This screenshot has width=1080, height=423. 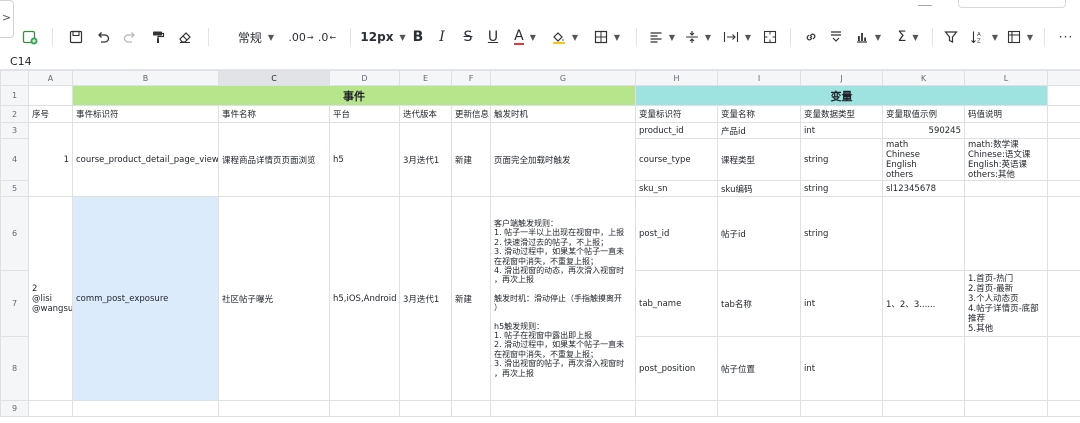 What do you see at coordinates (1006, 78) in the screenshot?
I see `column-header-l: L` at bounding box center [1006, 78].